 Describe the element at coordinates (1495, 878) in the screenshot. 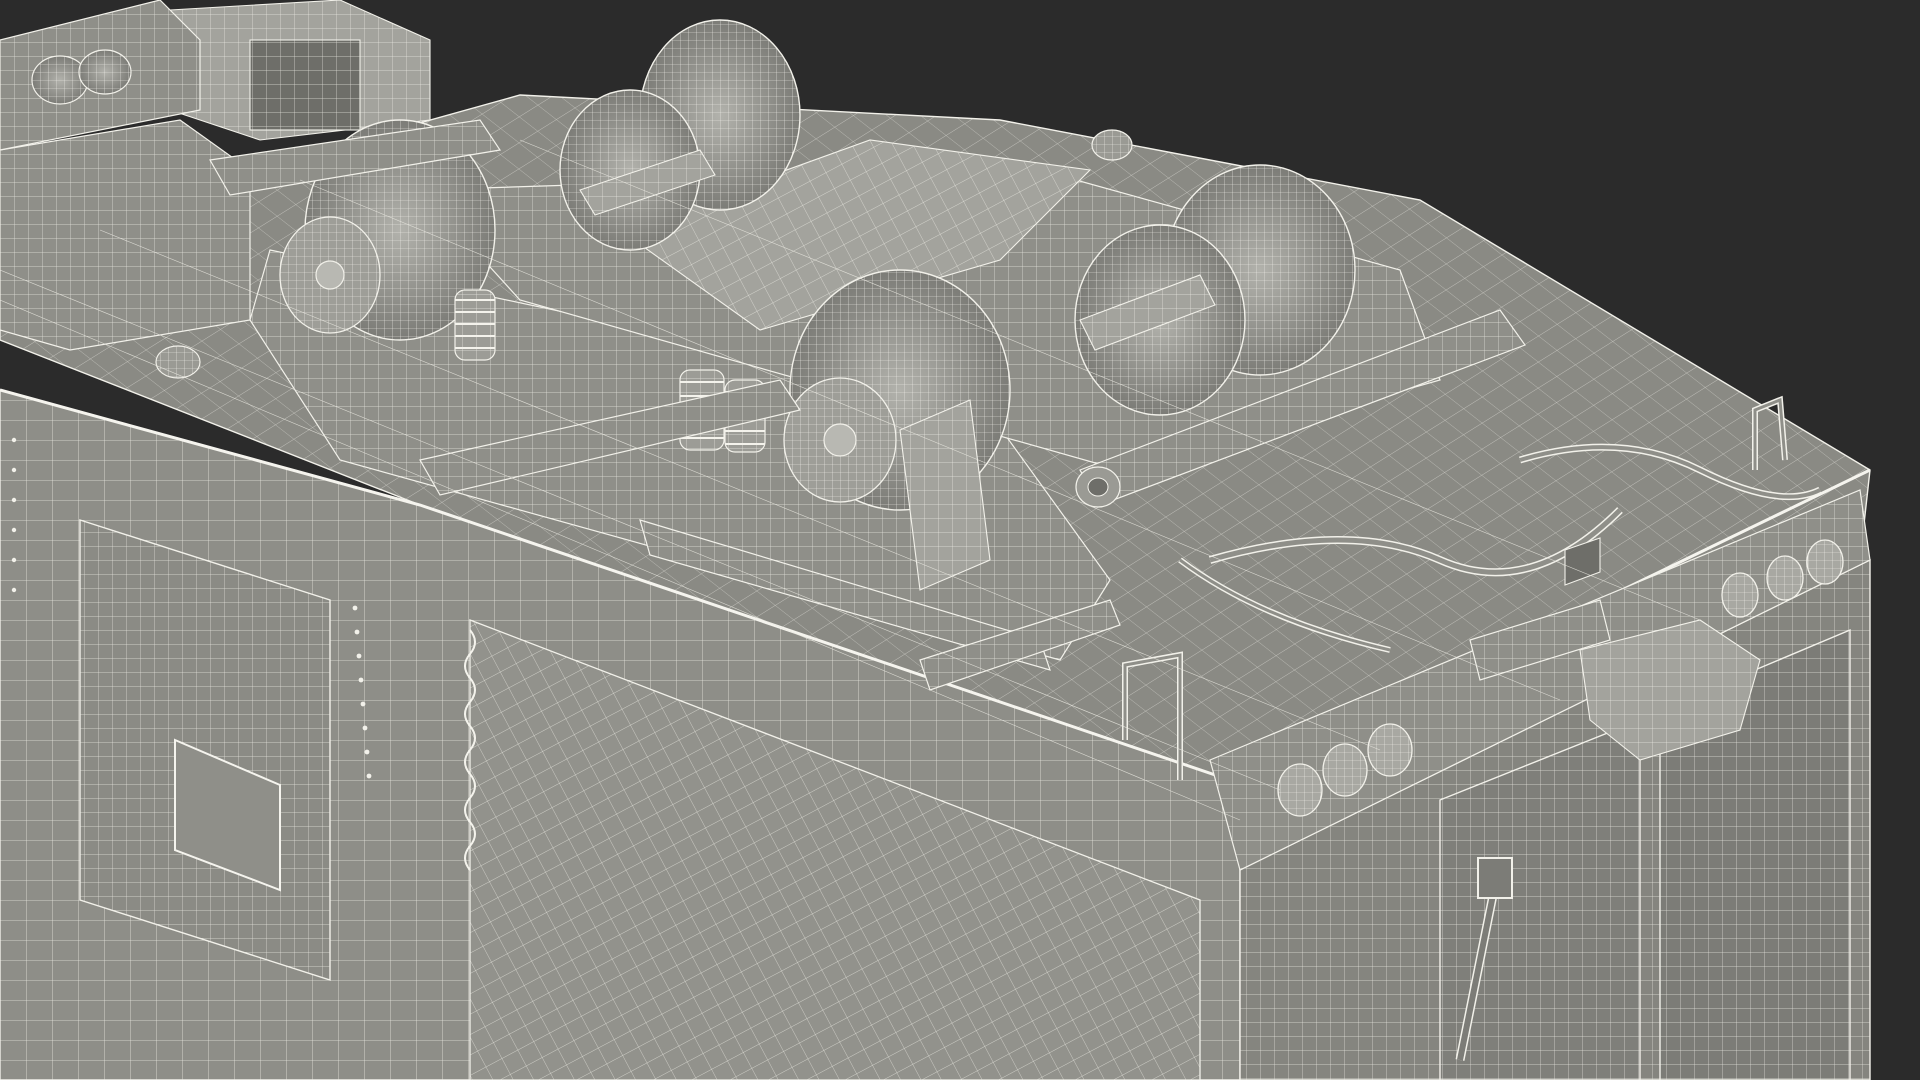

I see `square-tube` at that location.